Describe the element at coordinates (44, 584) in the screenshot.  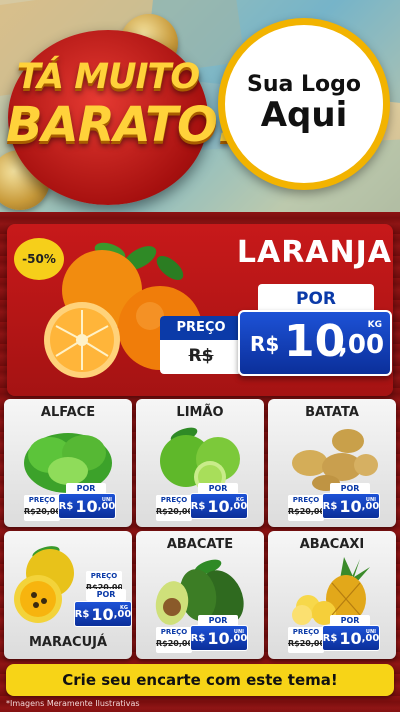
I see `passion-fruit-image` at that location.